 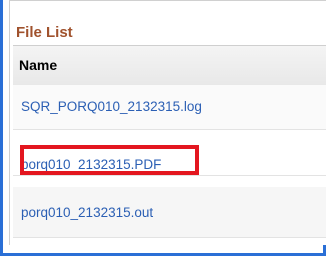 What do you see at coordinates (38, 65) in the screenshot?
I see `column-header-name: Name` at bounding box center [38, 65].